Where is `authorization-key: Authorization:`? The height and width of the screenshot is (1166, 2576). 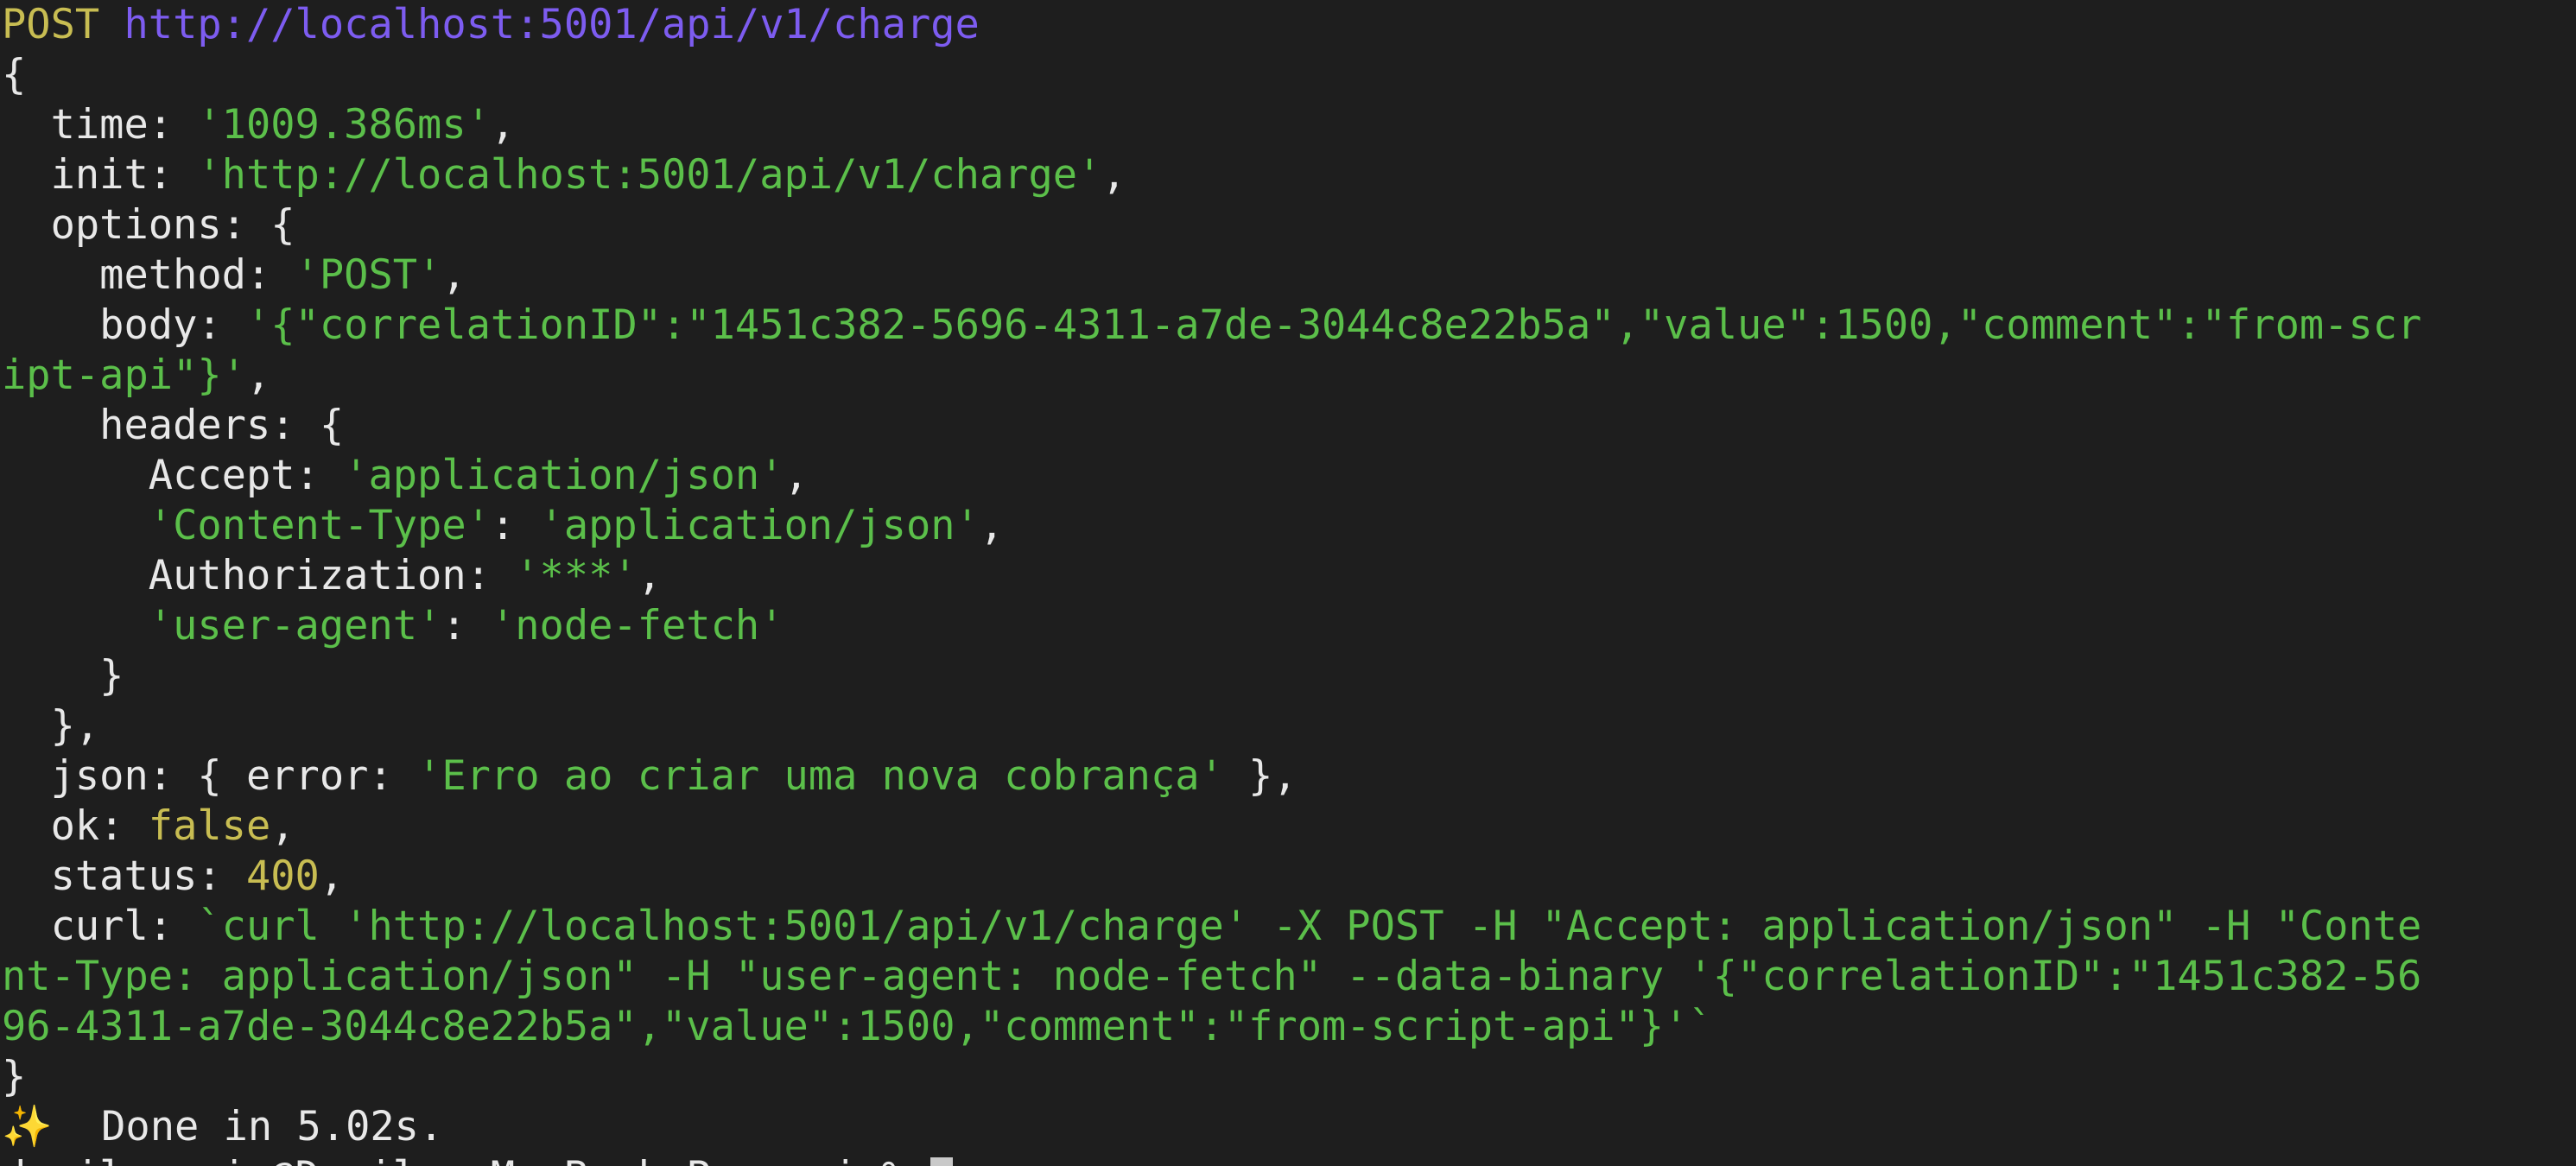 authorization-key: Authorization: is located at coordinates (259, 576).